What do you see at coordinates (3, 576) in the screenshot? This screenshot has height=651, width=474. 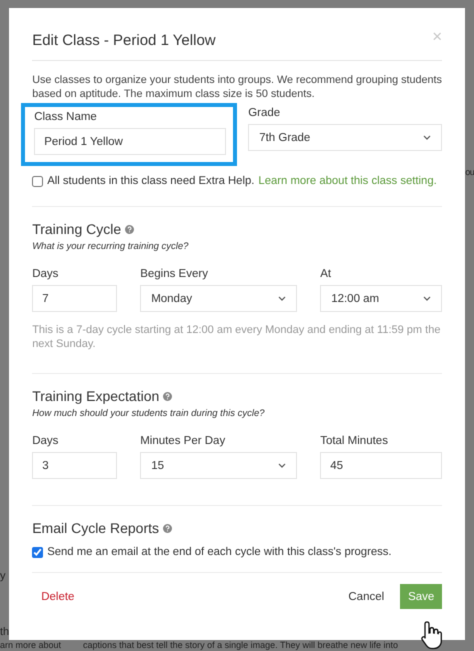 I see `background-text: y` at bounding box center [3, 576].